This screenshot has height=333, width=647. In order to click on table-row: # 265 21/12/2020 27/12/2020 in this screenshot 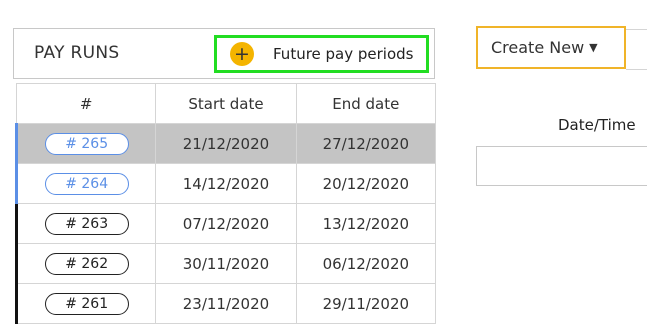, I will do `click(225, 143)`.